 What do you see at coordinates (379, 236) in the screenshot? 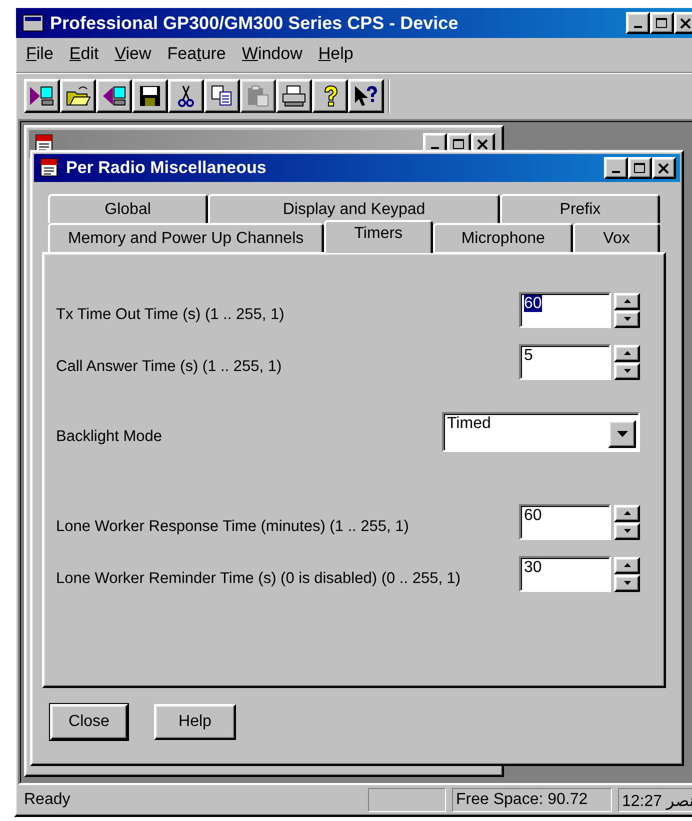
I see `tab: Timers` at bounding box center [379, 236].